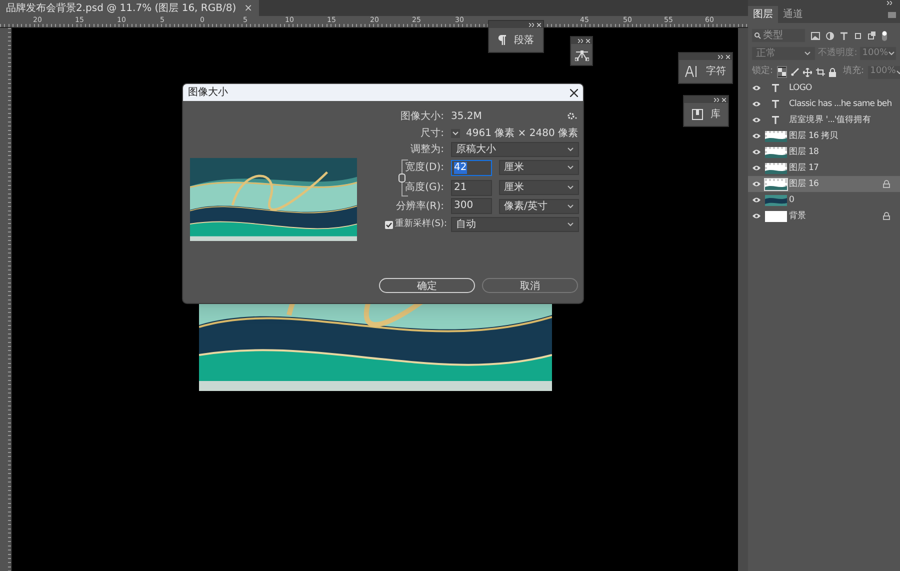 This screenshot has height=571, width=900. What do you see at coordinates (830, 36) in the screenshot?
I see `half-circle-icon` at bounding box center [830, 36].